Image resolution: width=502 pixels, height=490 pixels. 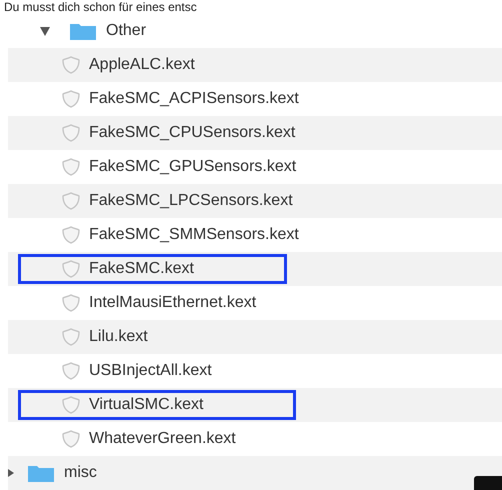 What do you see at coordinates (141, 269) in the screenshot?
I see `file-name: FakeSMC.kext` at bounding box center [141, 269].